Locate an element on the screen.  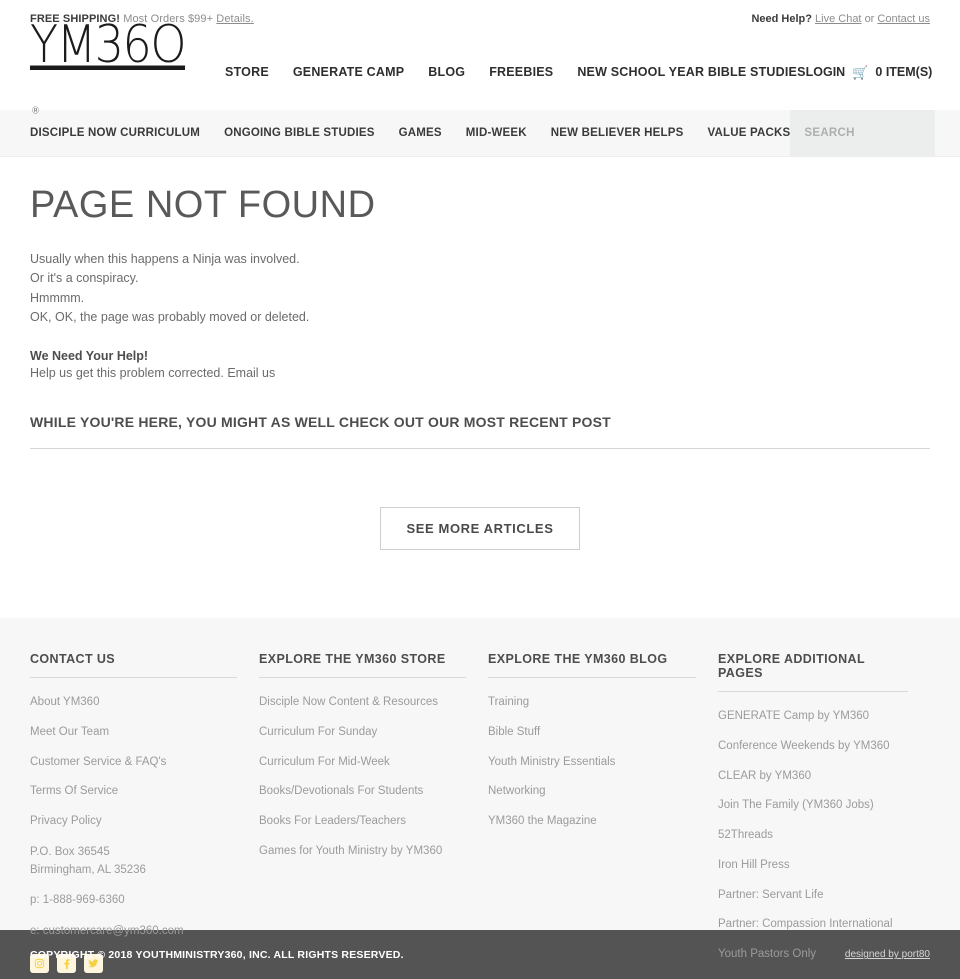
contact-us-link: Contact us is located at coordinates (903, 19).